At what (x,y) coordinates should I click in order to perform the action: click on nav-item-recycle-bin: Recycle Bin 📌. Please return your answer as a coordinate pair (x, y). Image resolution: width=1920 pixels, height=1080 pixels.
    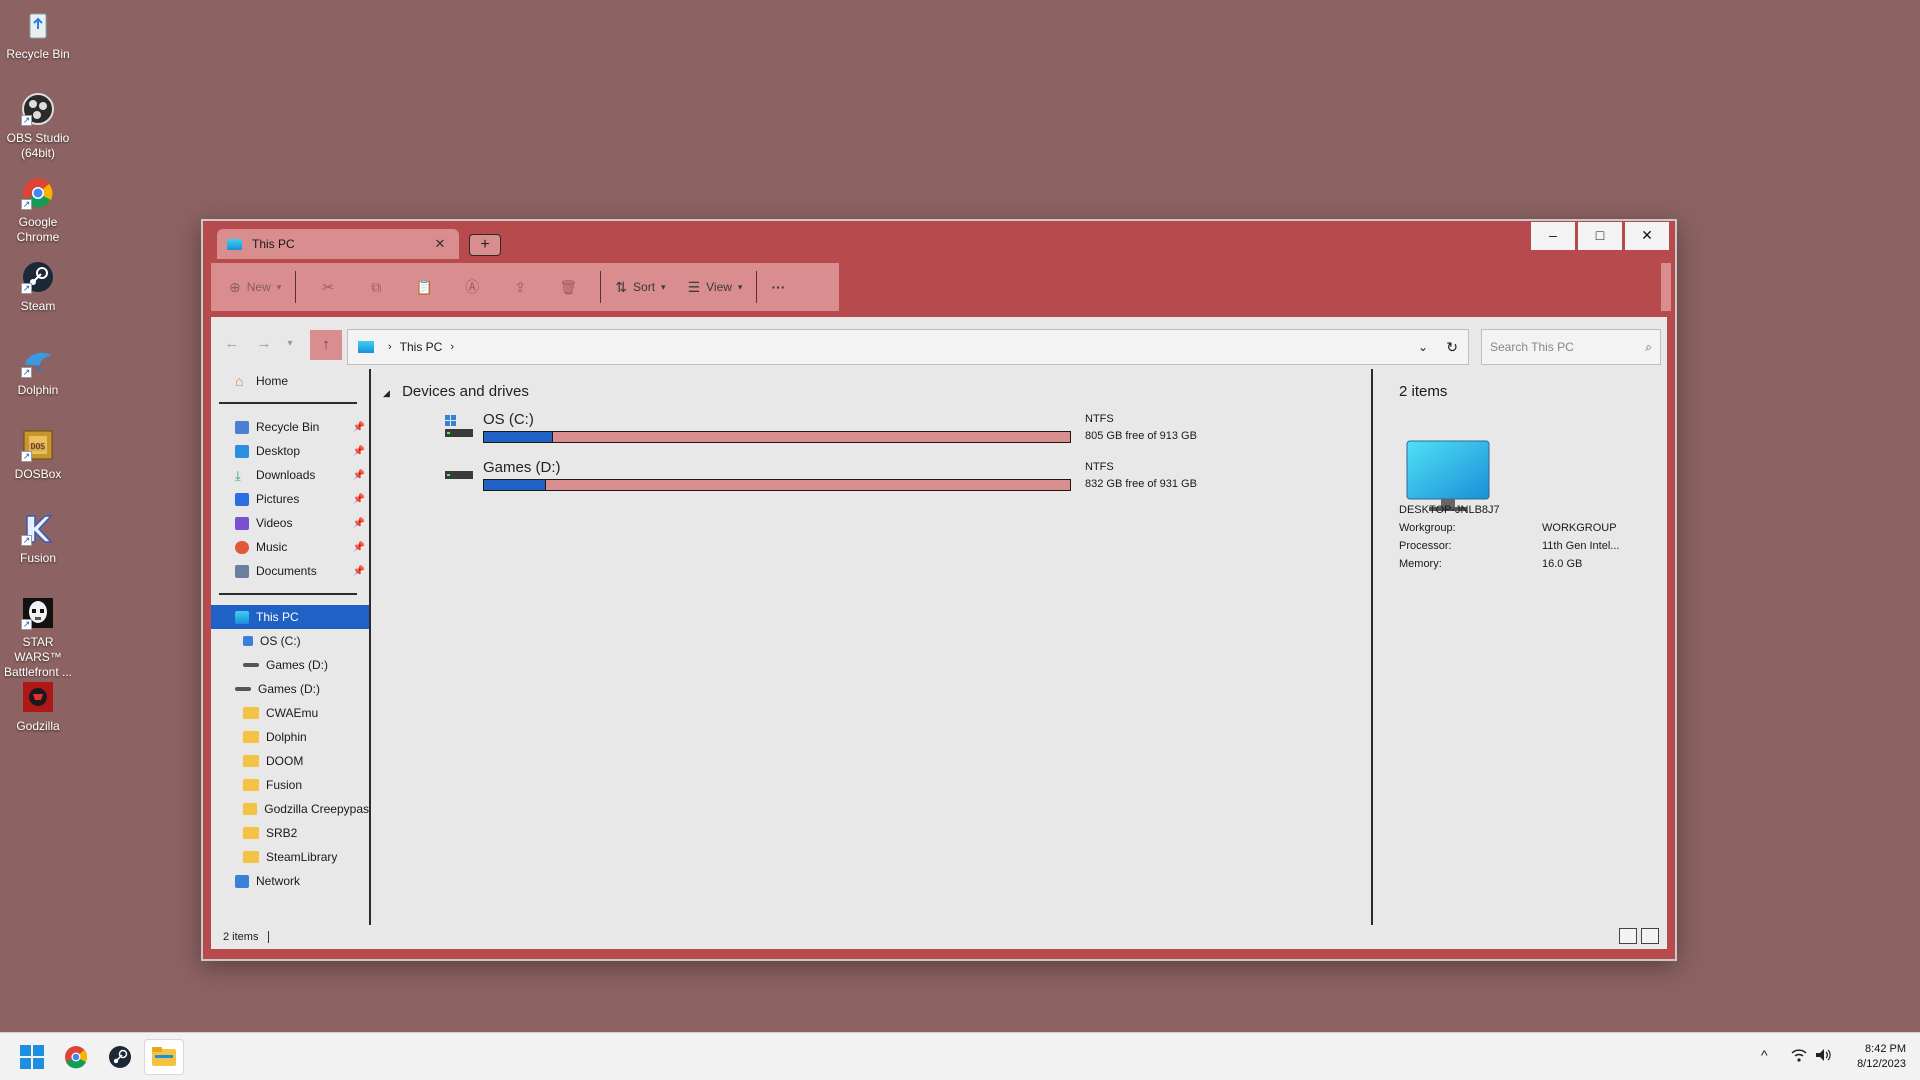
    Looking at the image, I should click on (290, 427).